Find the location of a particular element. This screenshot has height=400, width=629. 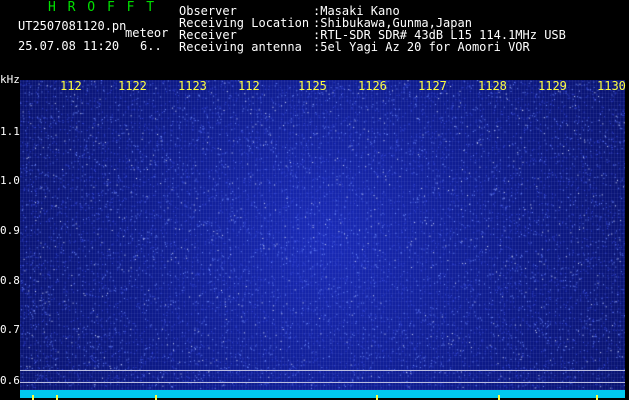

y-tick-0-8: 0.8 is located at coordinates (10, 280).